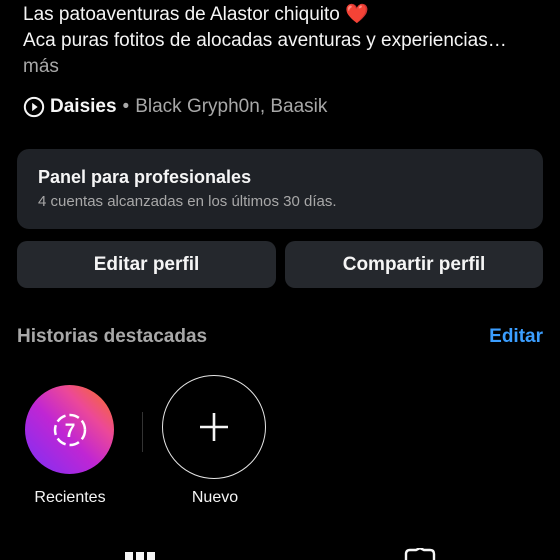 The width and height of the screenshot is (560, 560). Describe the element at coordinates (414, 264) in the screenshot. I see `share-profile-button: Compartir perfil` at that location.